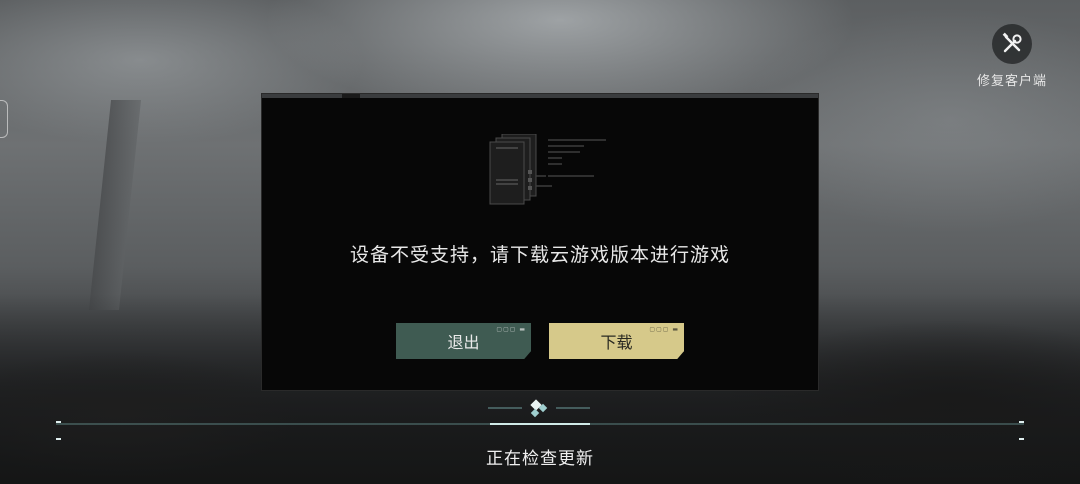  I want to click on repair-client: 修复客户端, so click(1012, 56).